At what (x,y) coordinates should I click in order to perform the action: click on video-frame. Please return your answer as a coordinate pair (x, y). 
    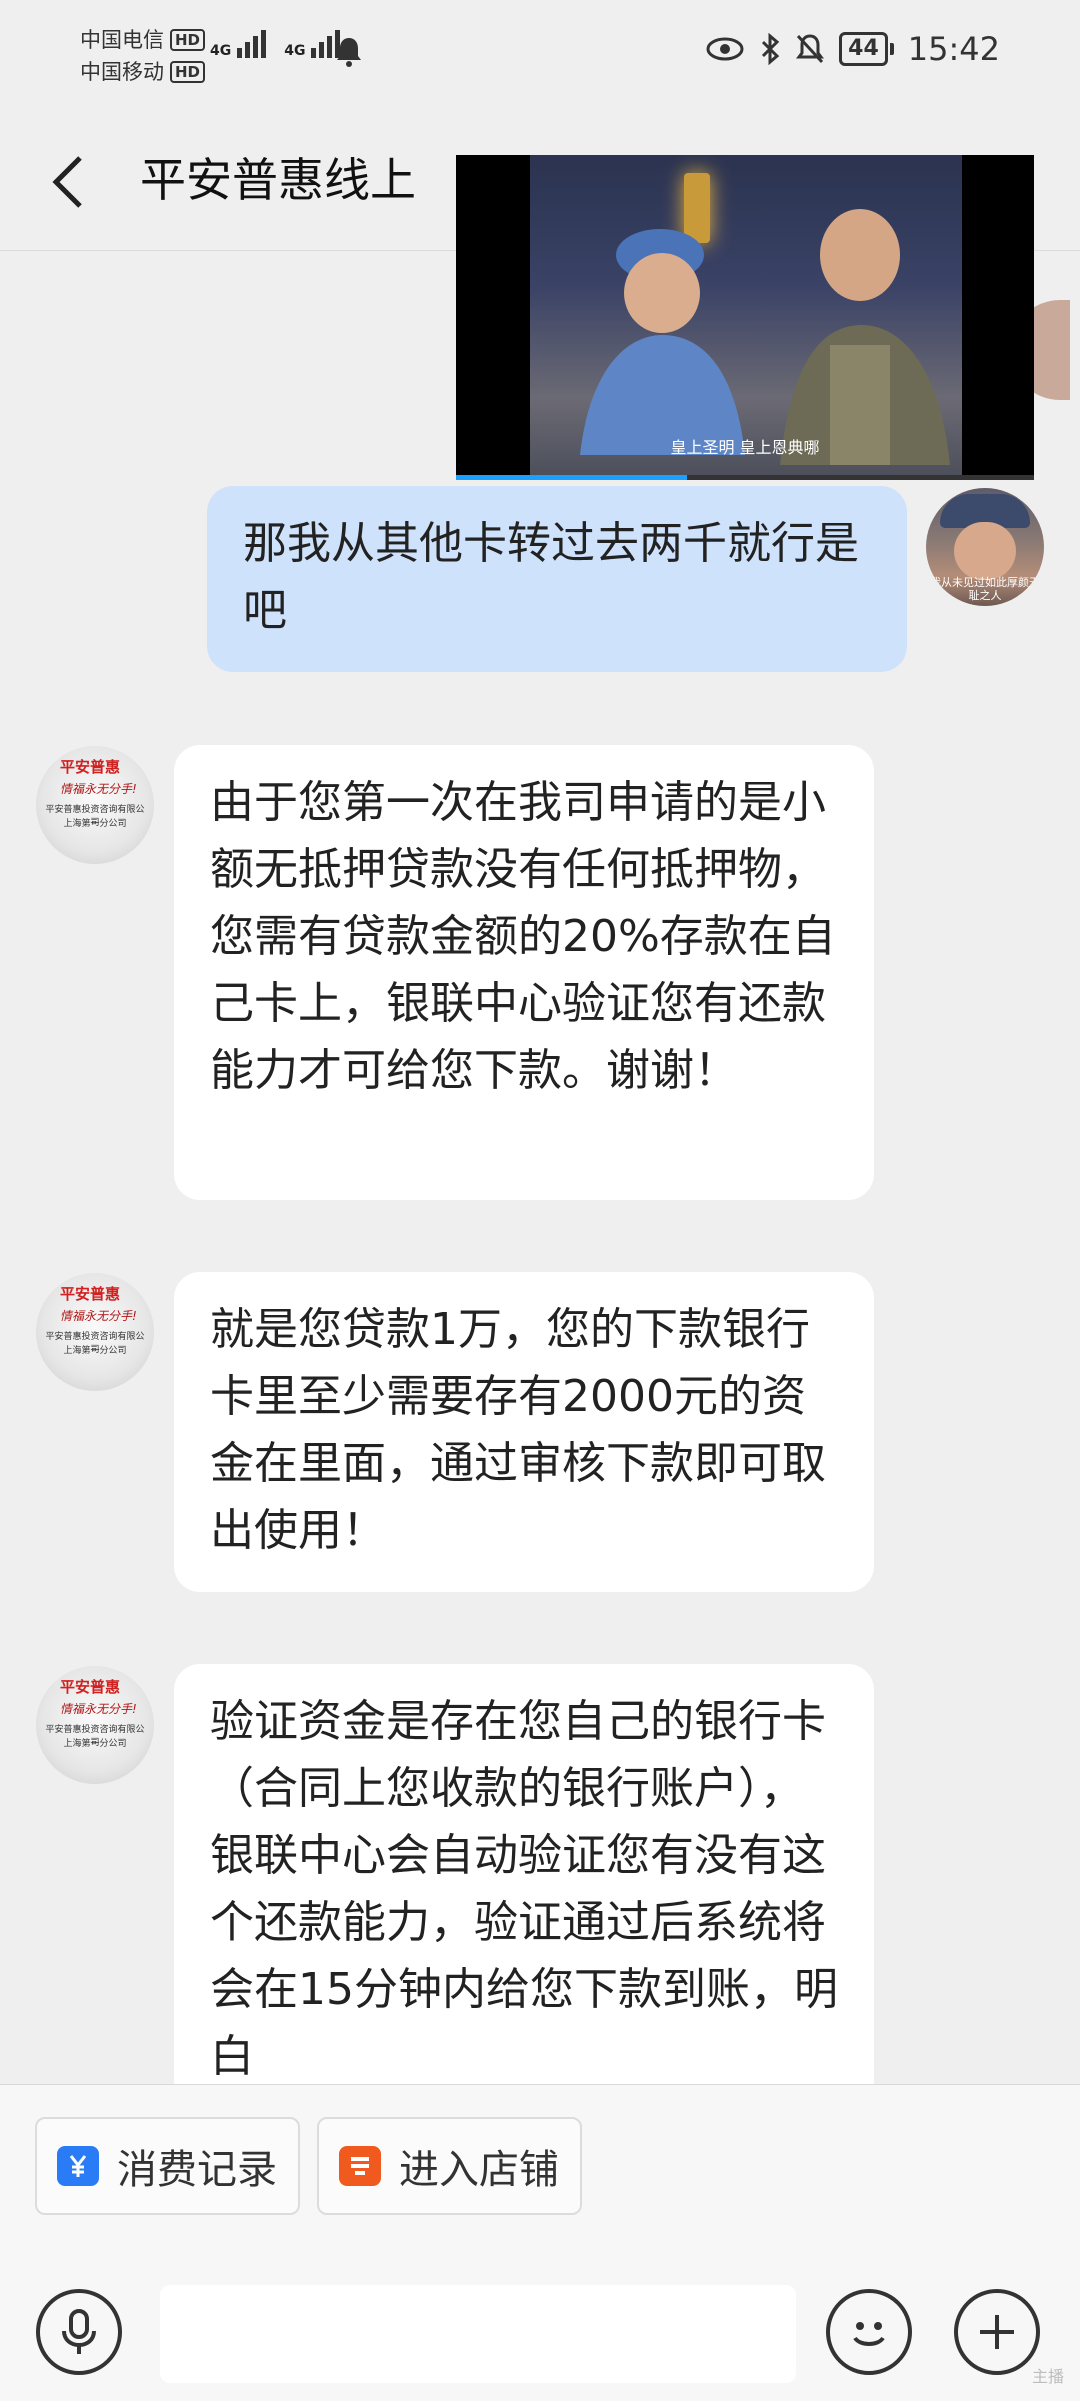
    Looking at the image, I should click on (746, 317).